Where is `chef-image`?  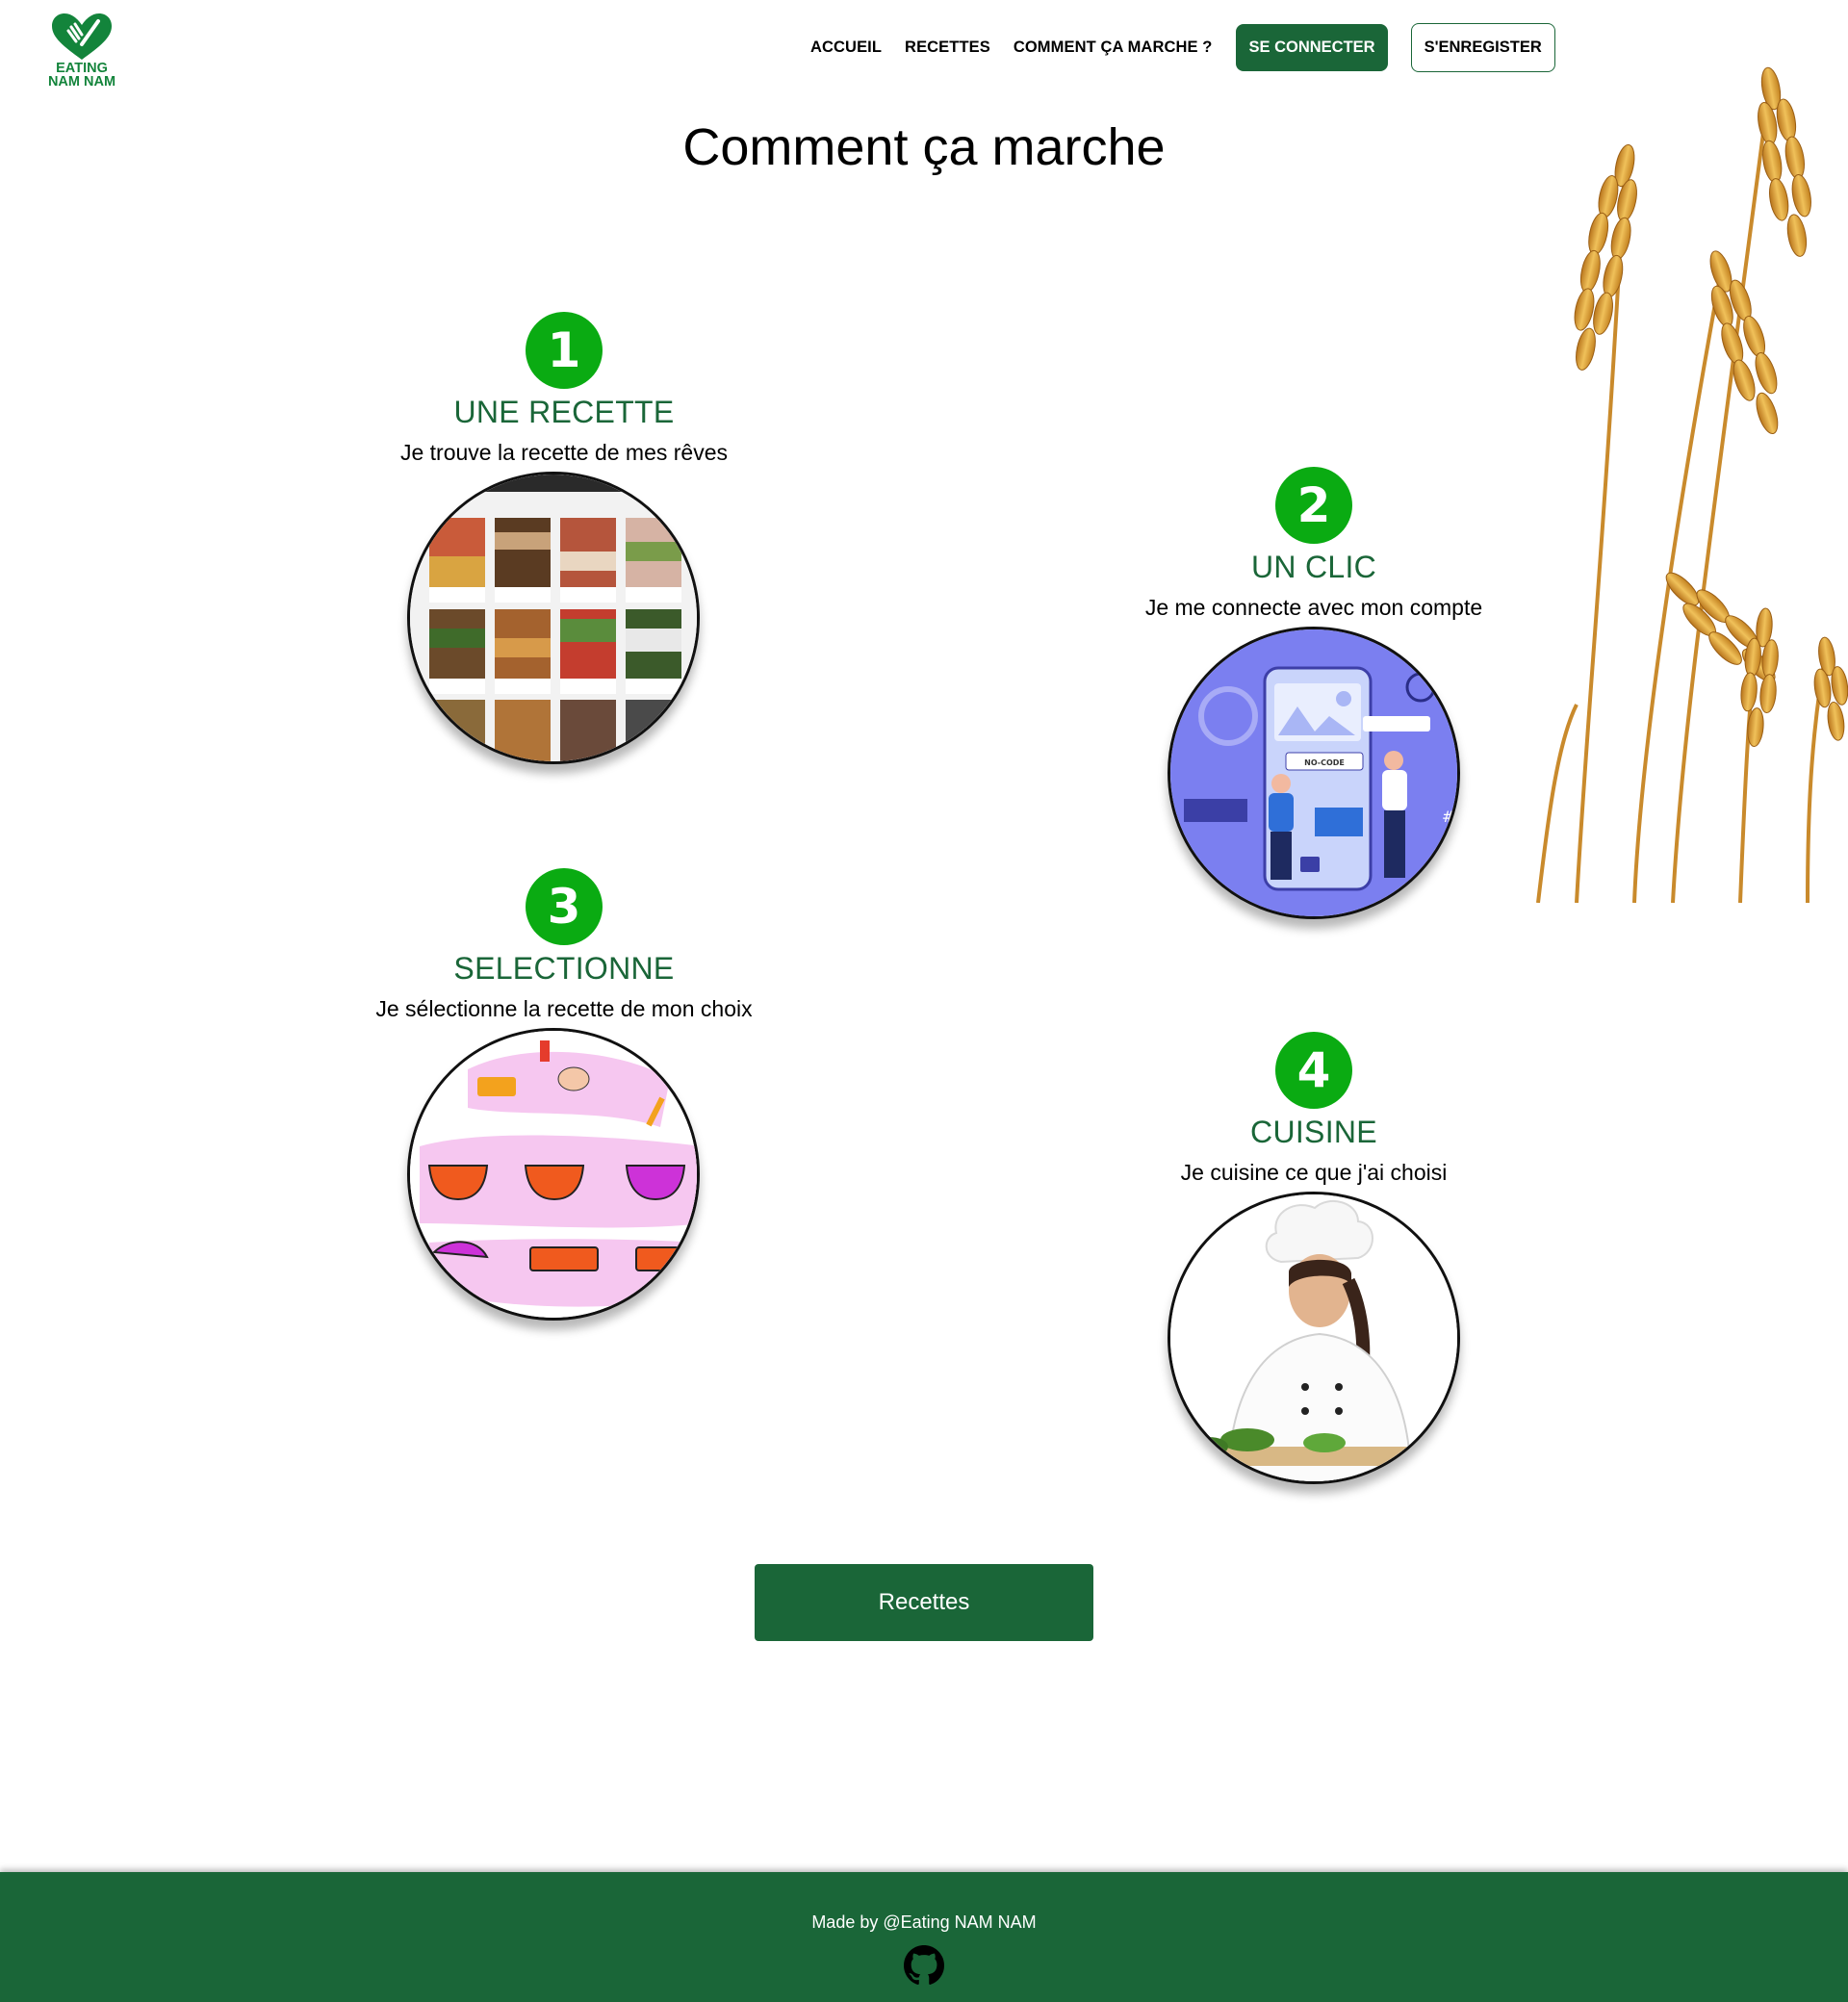 chef-image is located at coordinates (1314, 1338).